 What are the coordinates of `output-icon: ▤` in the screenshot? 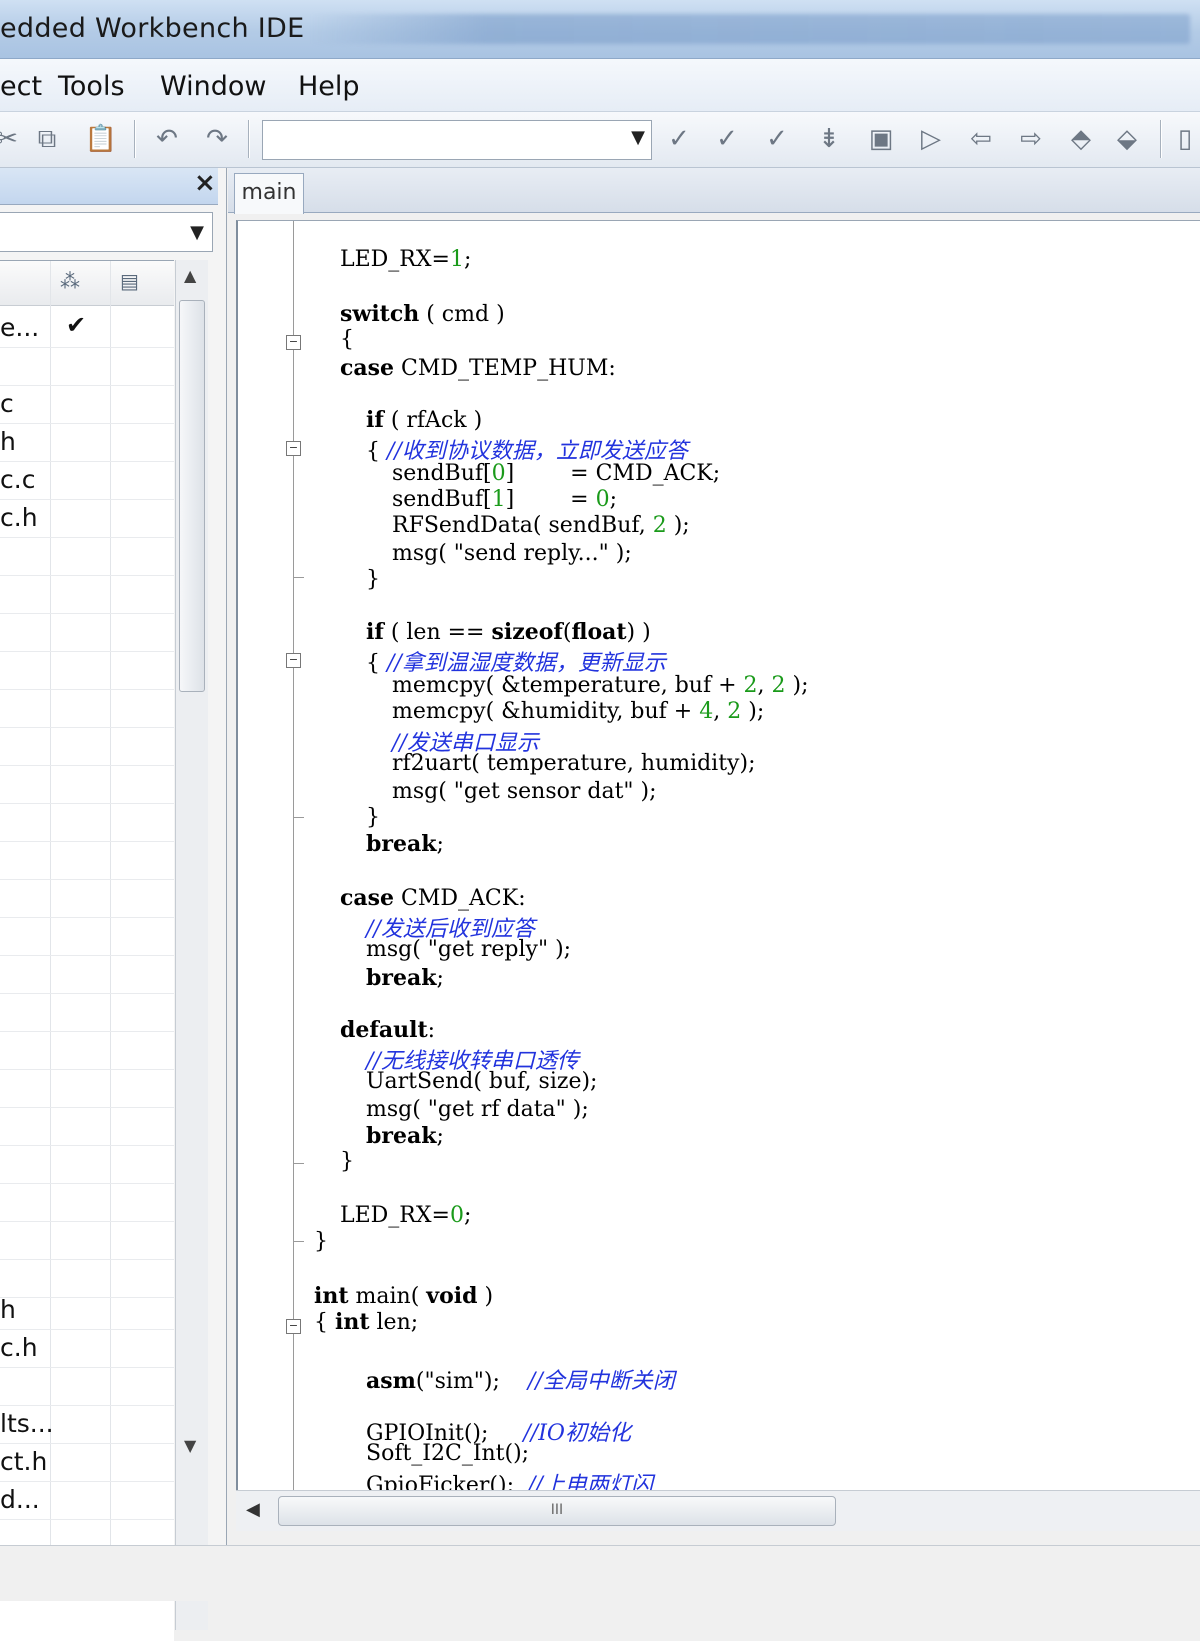 It's located at (129, 281).